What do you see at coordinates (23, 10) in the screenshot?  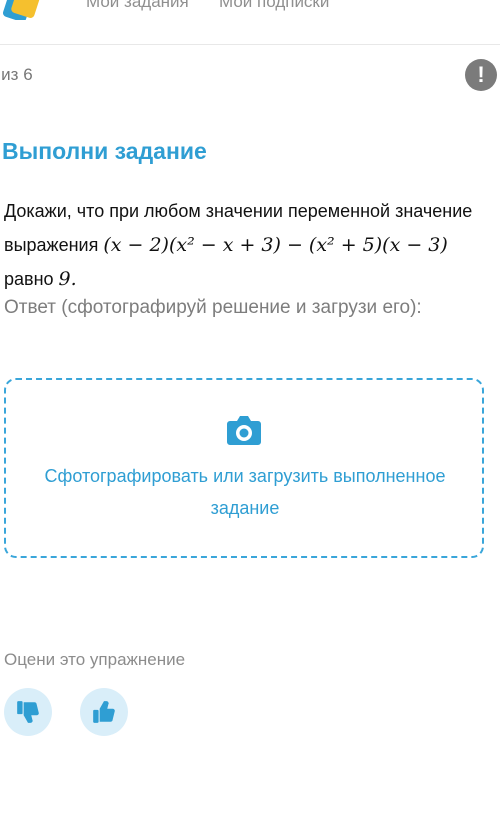 I see `app-logo` at bounding box center [23, 10].